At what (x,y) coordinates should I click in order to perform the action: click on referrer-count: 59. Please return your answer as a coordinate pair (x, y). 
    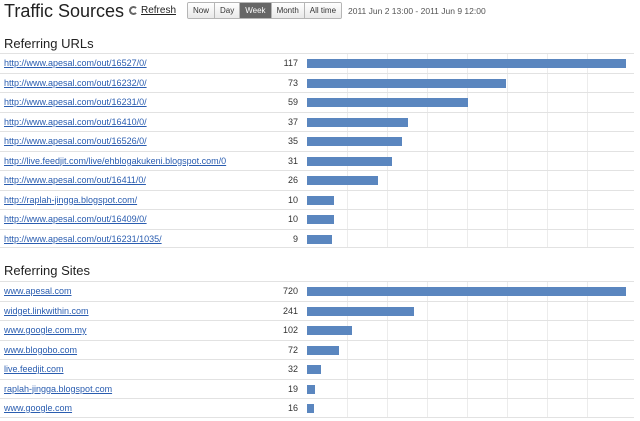
    Looking at the image, I should click on (292, 102).